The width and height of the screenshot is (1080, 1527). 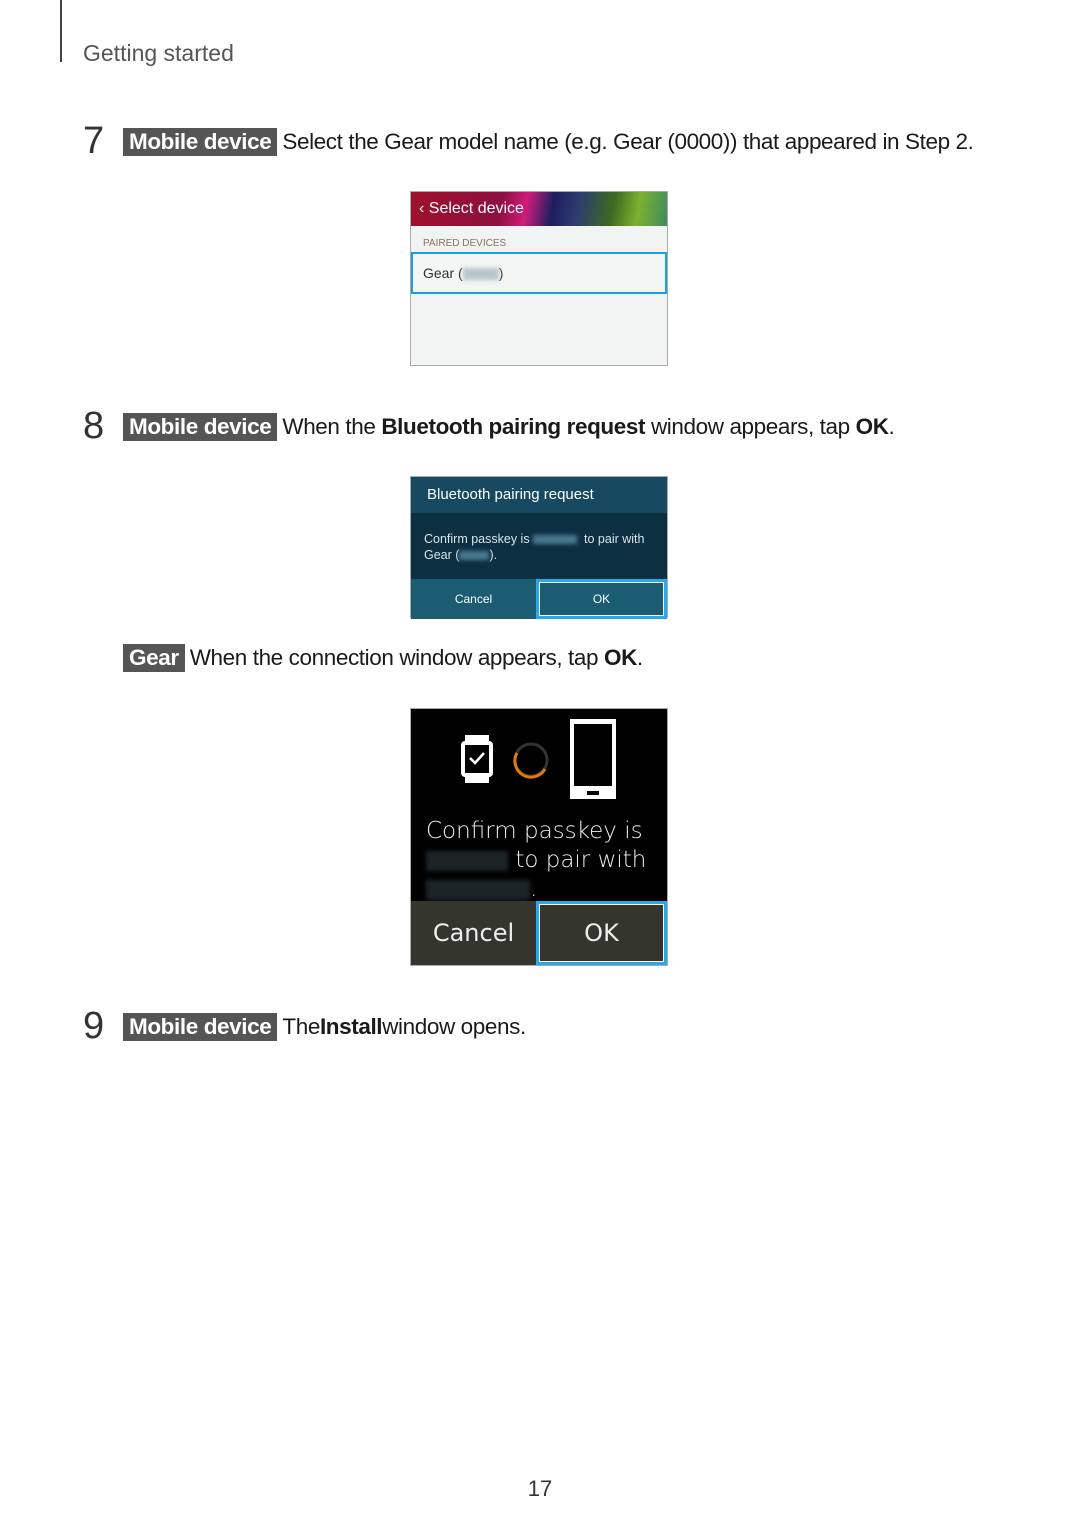 What do you see at coordinates (493, 555) in the screenshot?
I see `msg: ).` at bounding box center [493, 555].